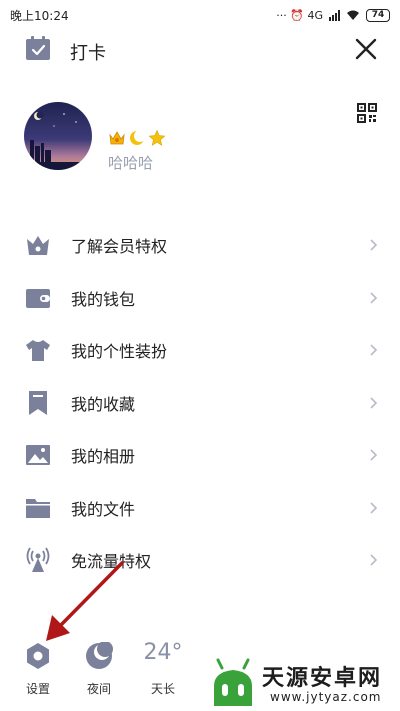 The image size is (400, 711). I want to click on battery-icon: 74, so click(378, 15).